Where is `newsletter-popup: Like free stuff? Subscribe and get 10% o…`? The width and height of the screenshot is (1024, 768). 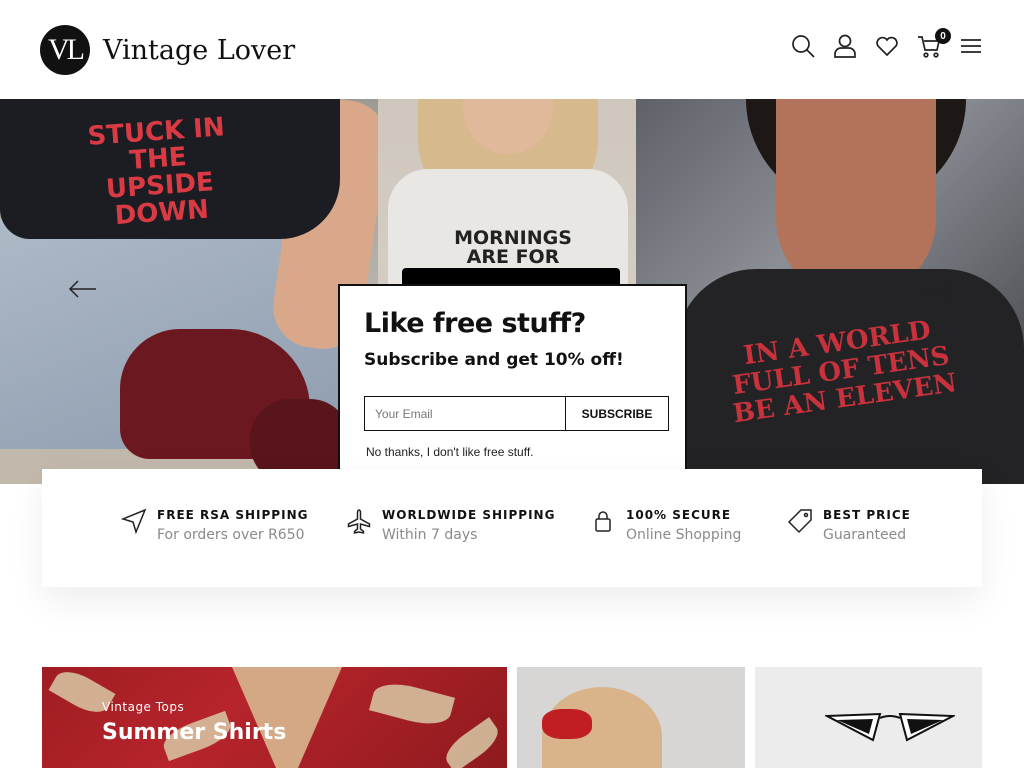
newsletter-popup: Like free stuff? Subscribe and get 10% o… is located at coordinates (512, 383).